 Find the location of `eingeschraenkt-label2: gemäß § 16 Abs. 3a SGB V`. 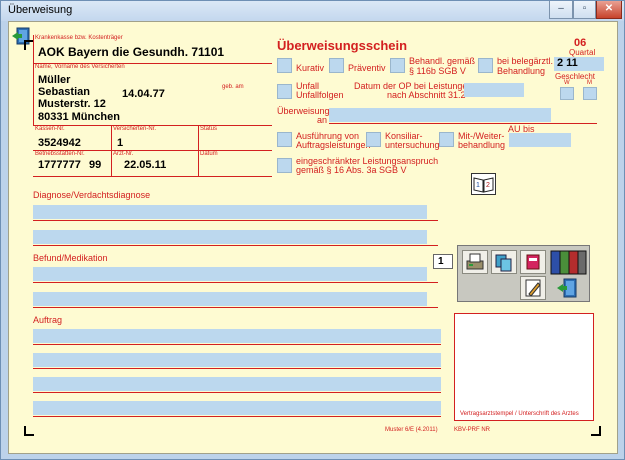

eingeschraenkt-label2: gemäß § 16 Abs. 3a SGB V is located at coordinates (351, 170).